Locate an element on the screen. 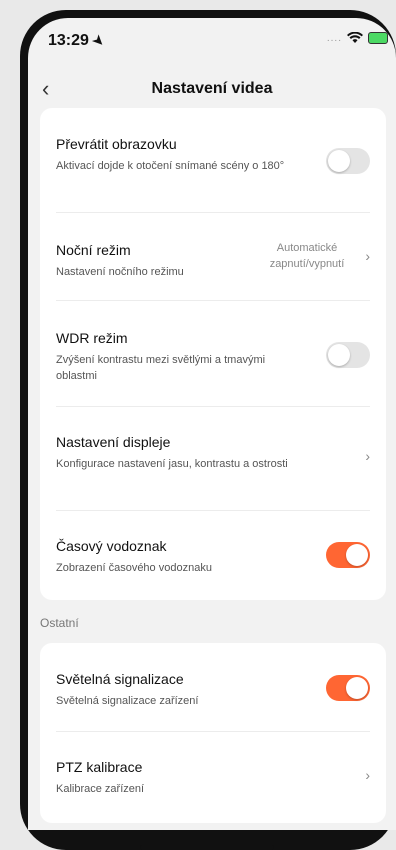 This screenshot has height=850, width=396. home-indicator is located at coordinates (207, 847).